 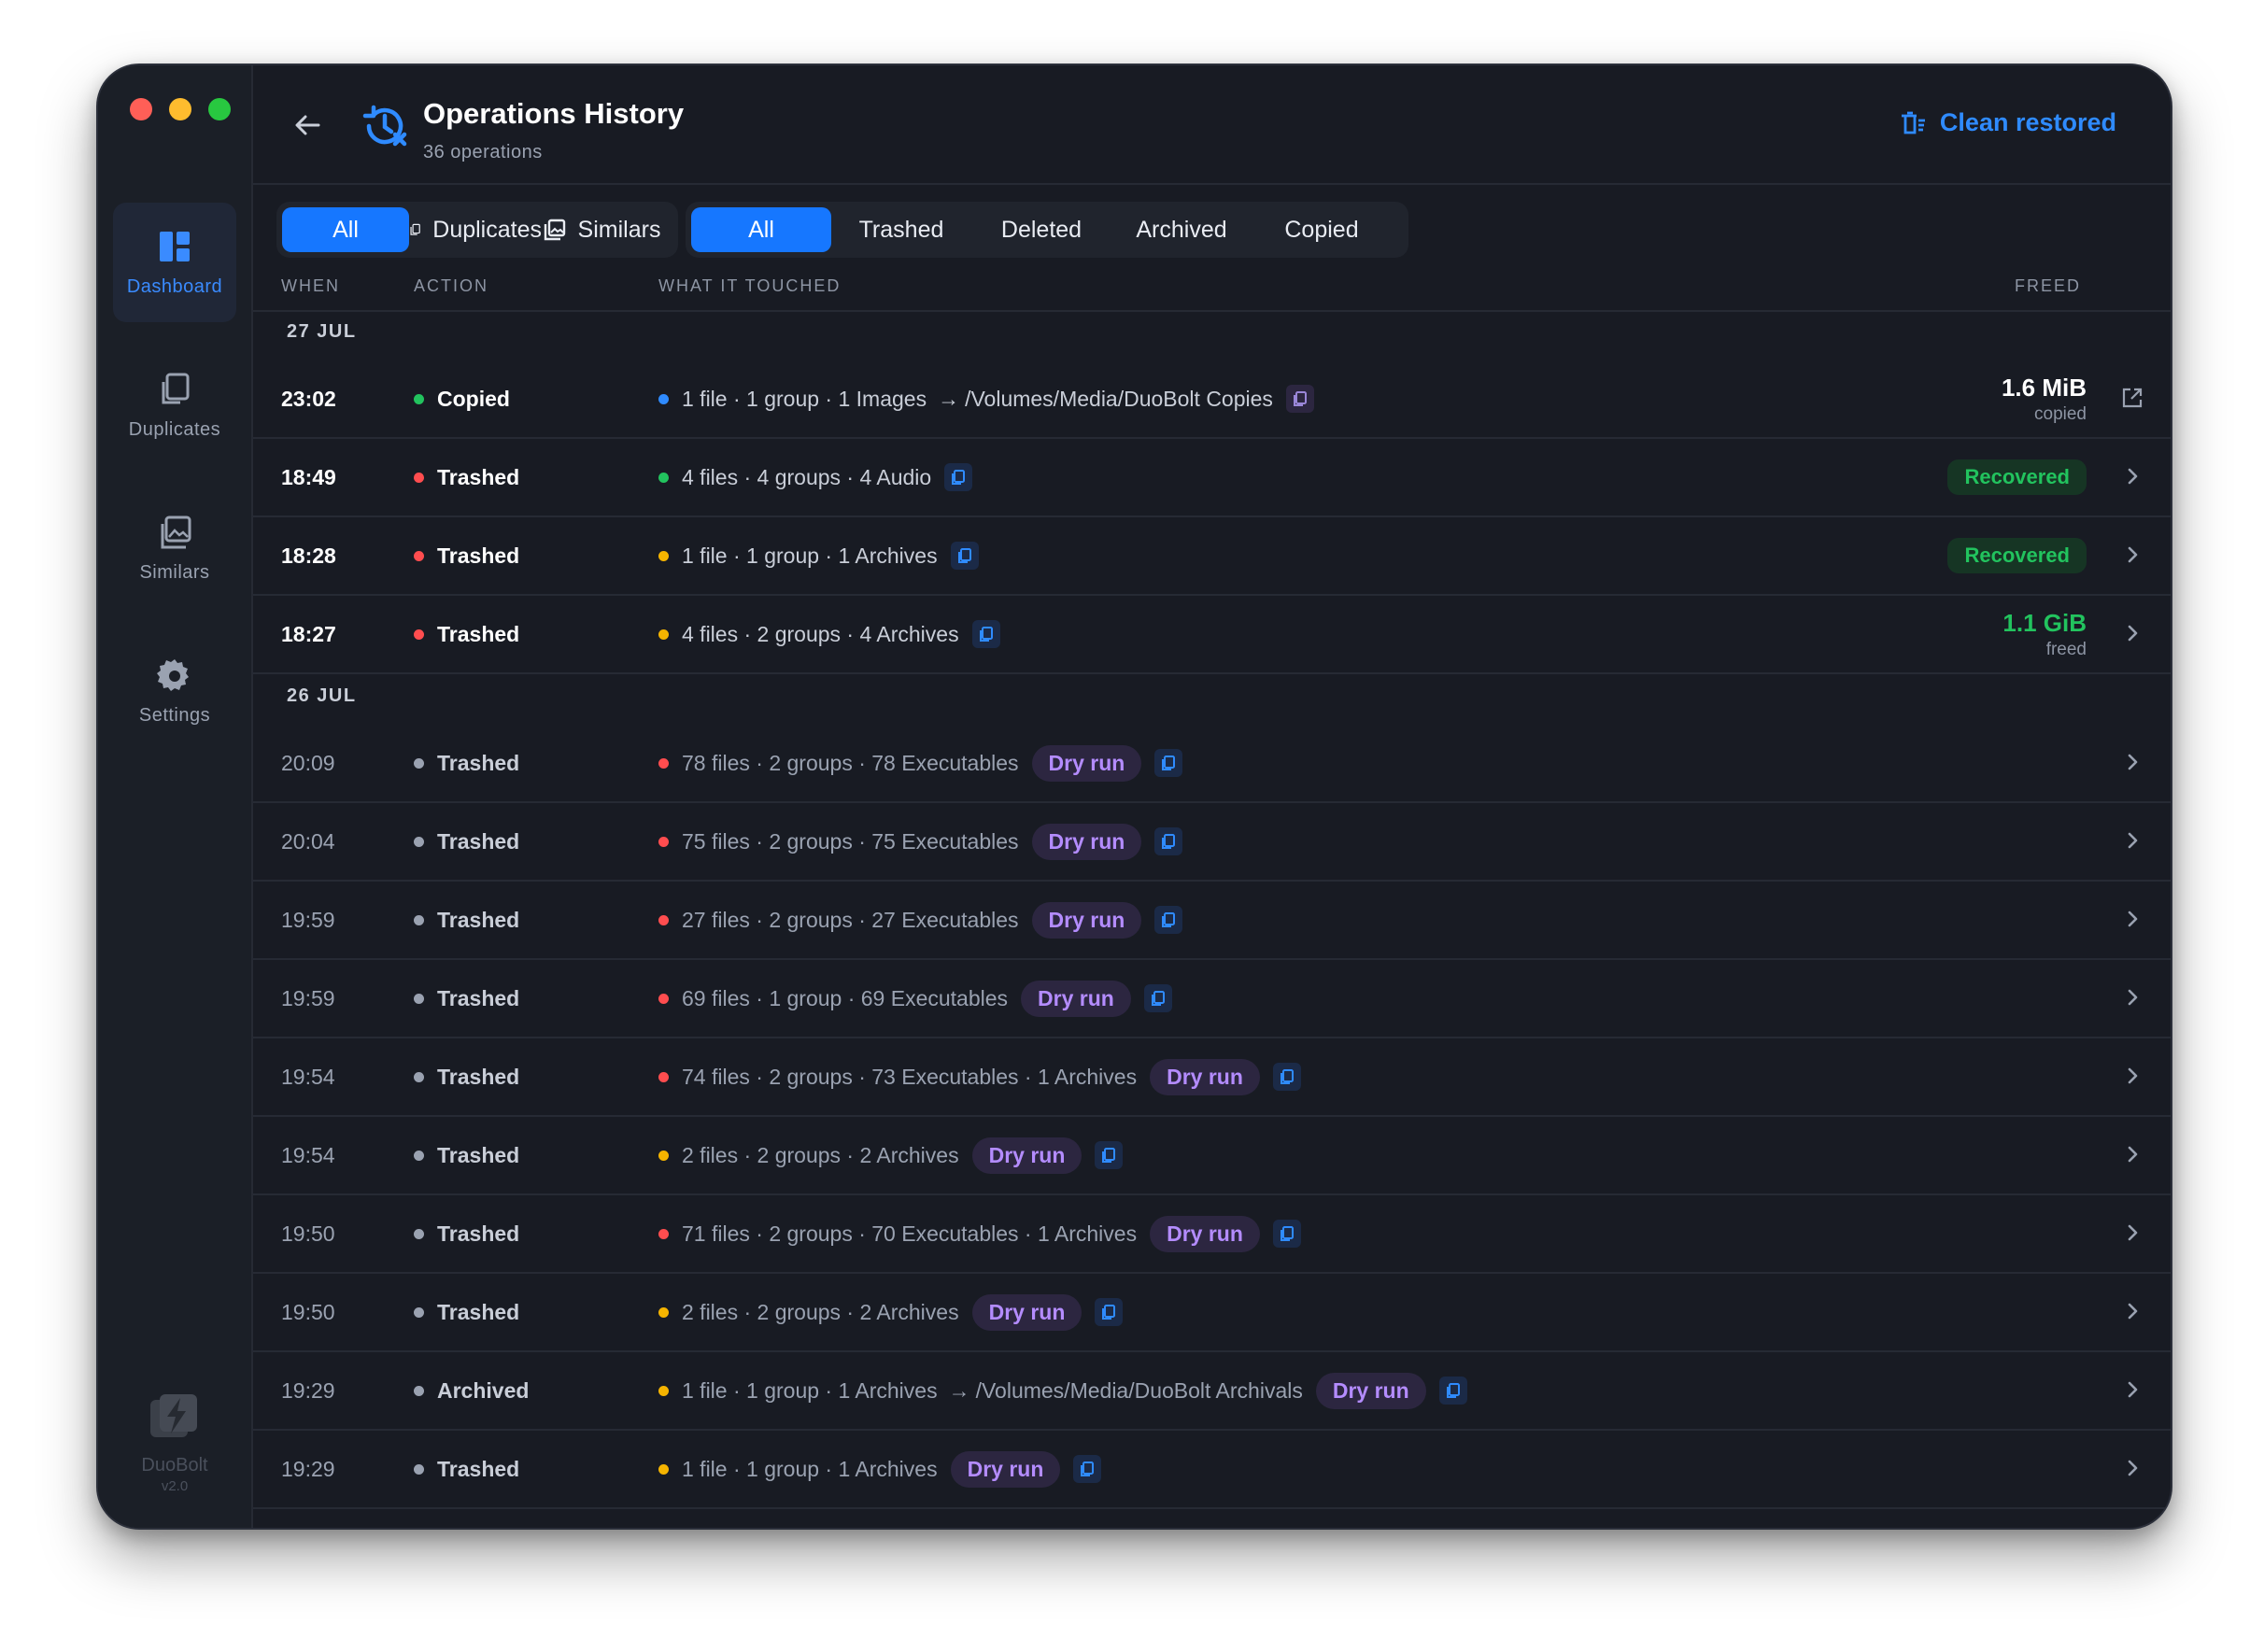 I want to click on close-window-button, so click(x=141, y=109).